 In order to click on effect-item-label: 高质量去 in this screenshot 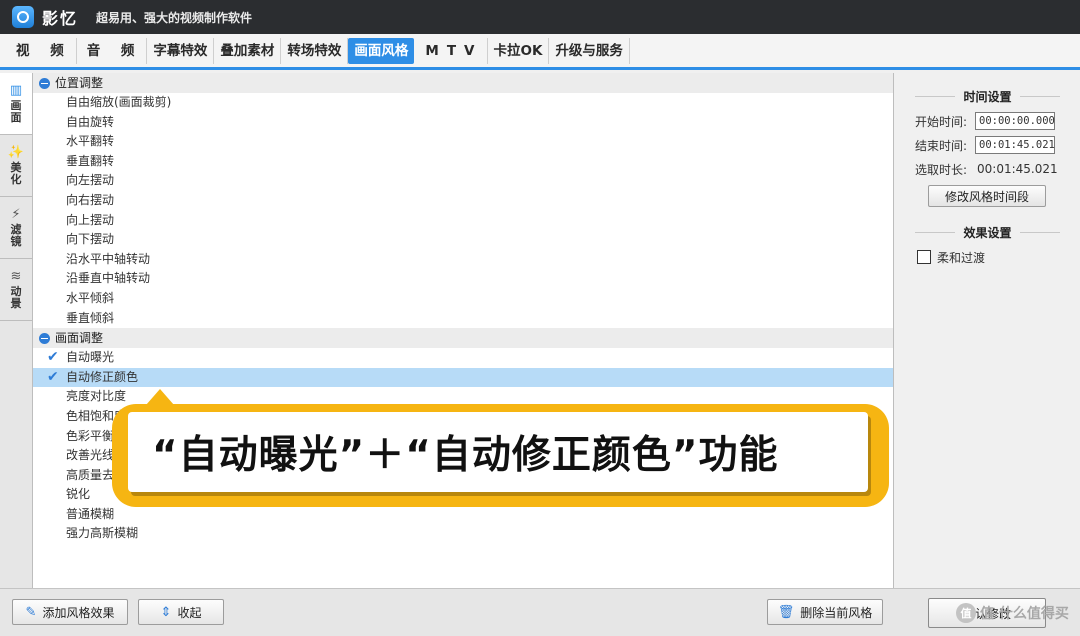, I will do `click(90, 474)`.